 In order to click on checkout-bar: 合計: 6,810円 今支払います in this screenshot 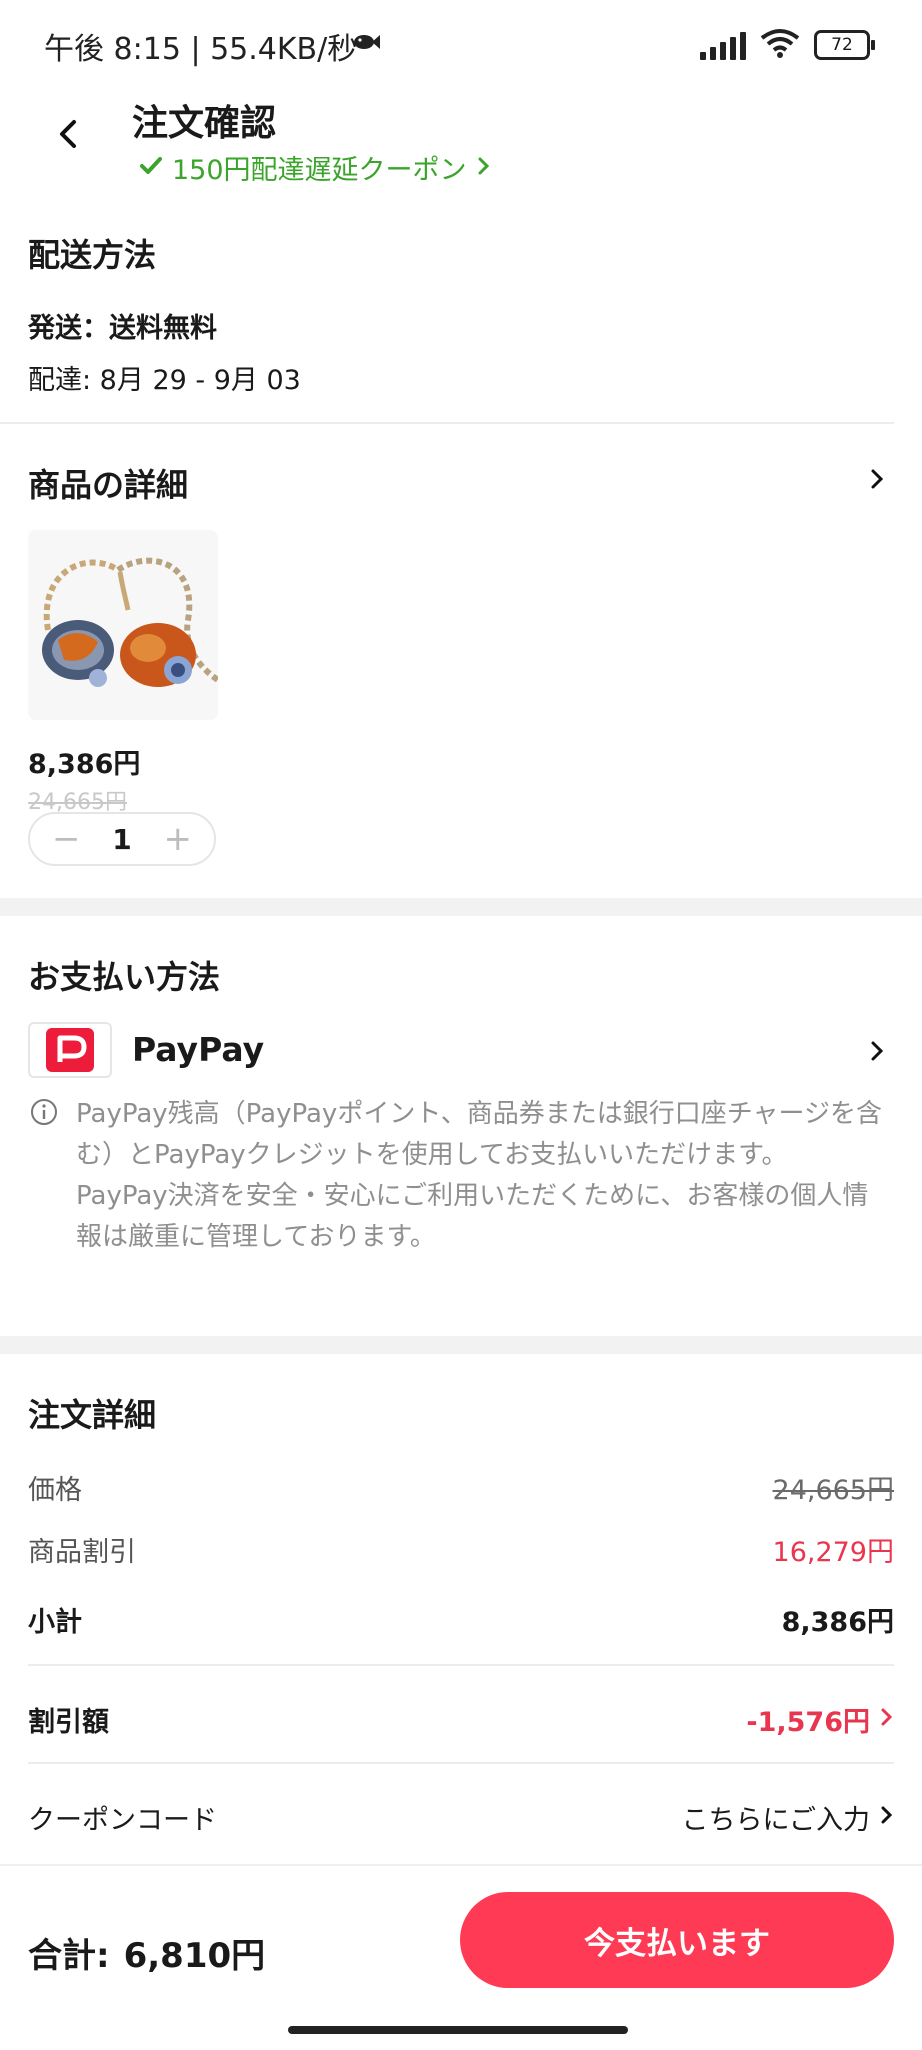, I will do `click(461, 1957)`.